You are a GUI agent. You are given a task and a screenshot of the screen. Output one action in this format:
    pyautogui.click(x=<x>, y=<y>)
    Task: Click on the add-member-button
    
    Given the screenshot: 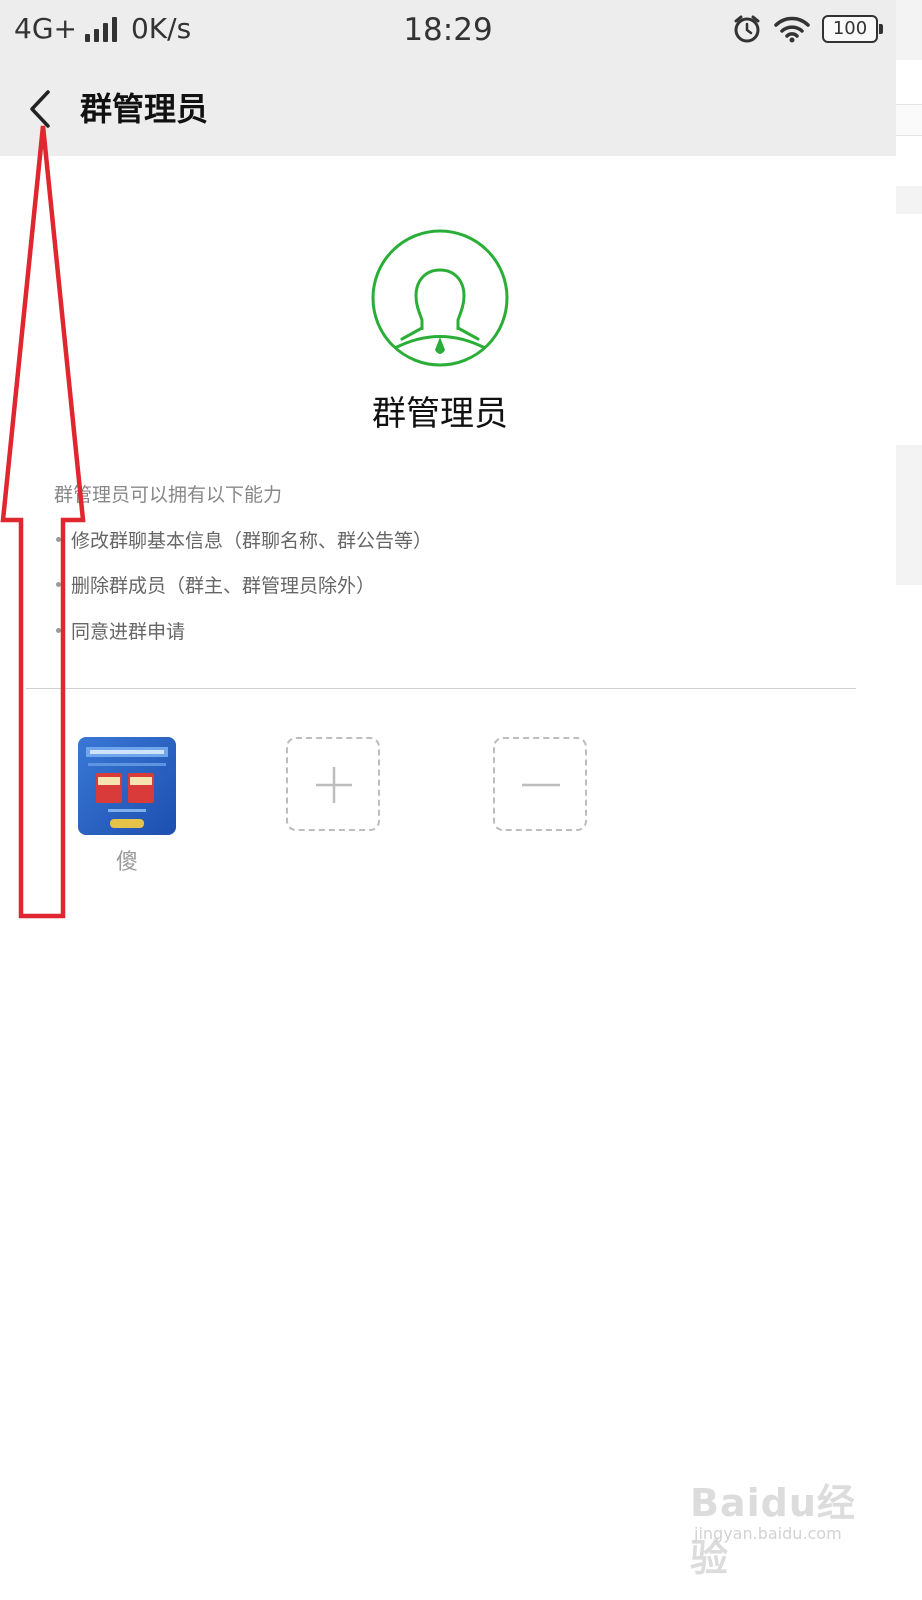 What is the action you would take?
    pyautogui.click(x=333, y=784)
    